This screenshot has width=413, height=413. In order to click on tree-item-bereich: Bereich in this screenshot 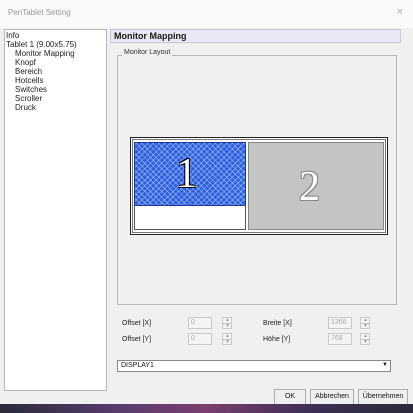, I will do `click(28, 71)`.